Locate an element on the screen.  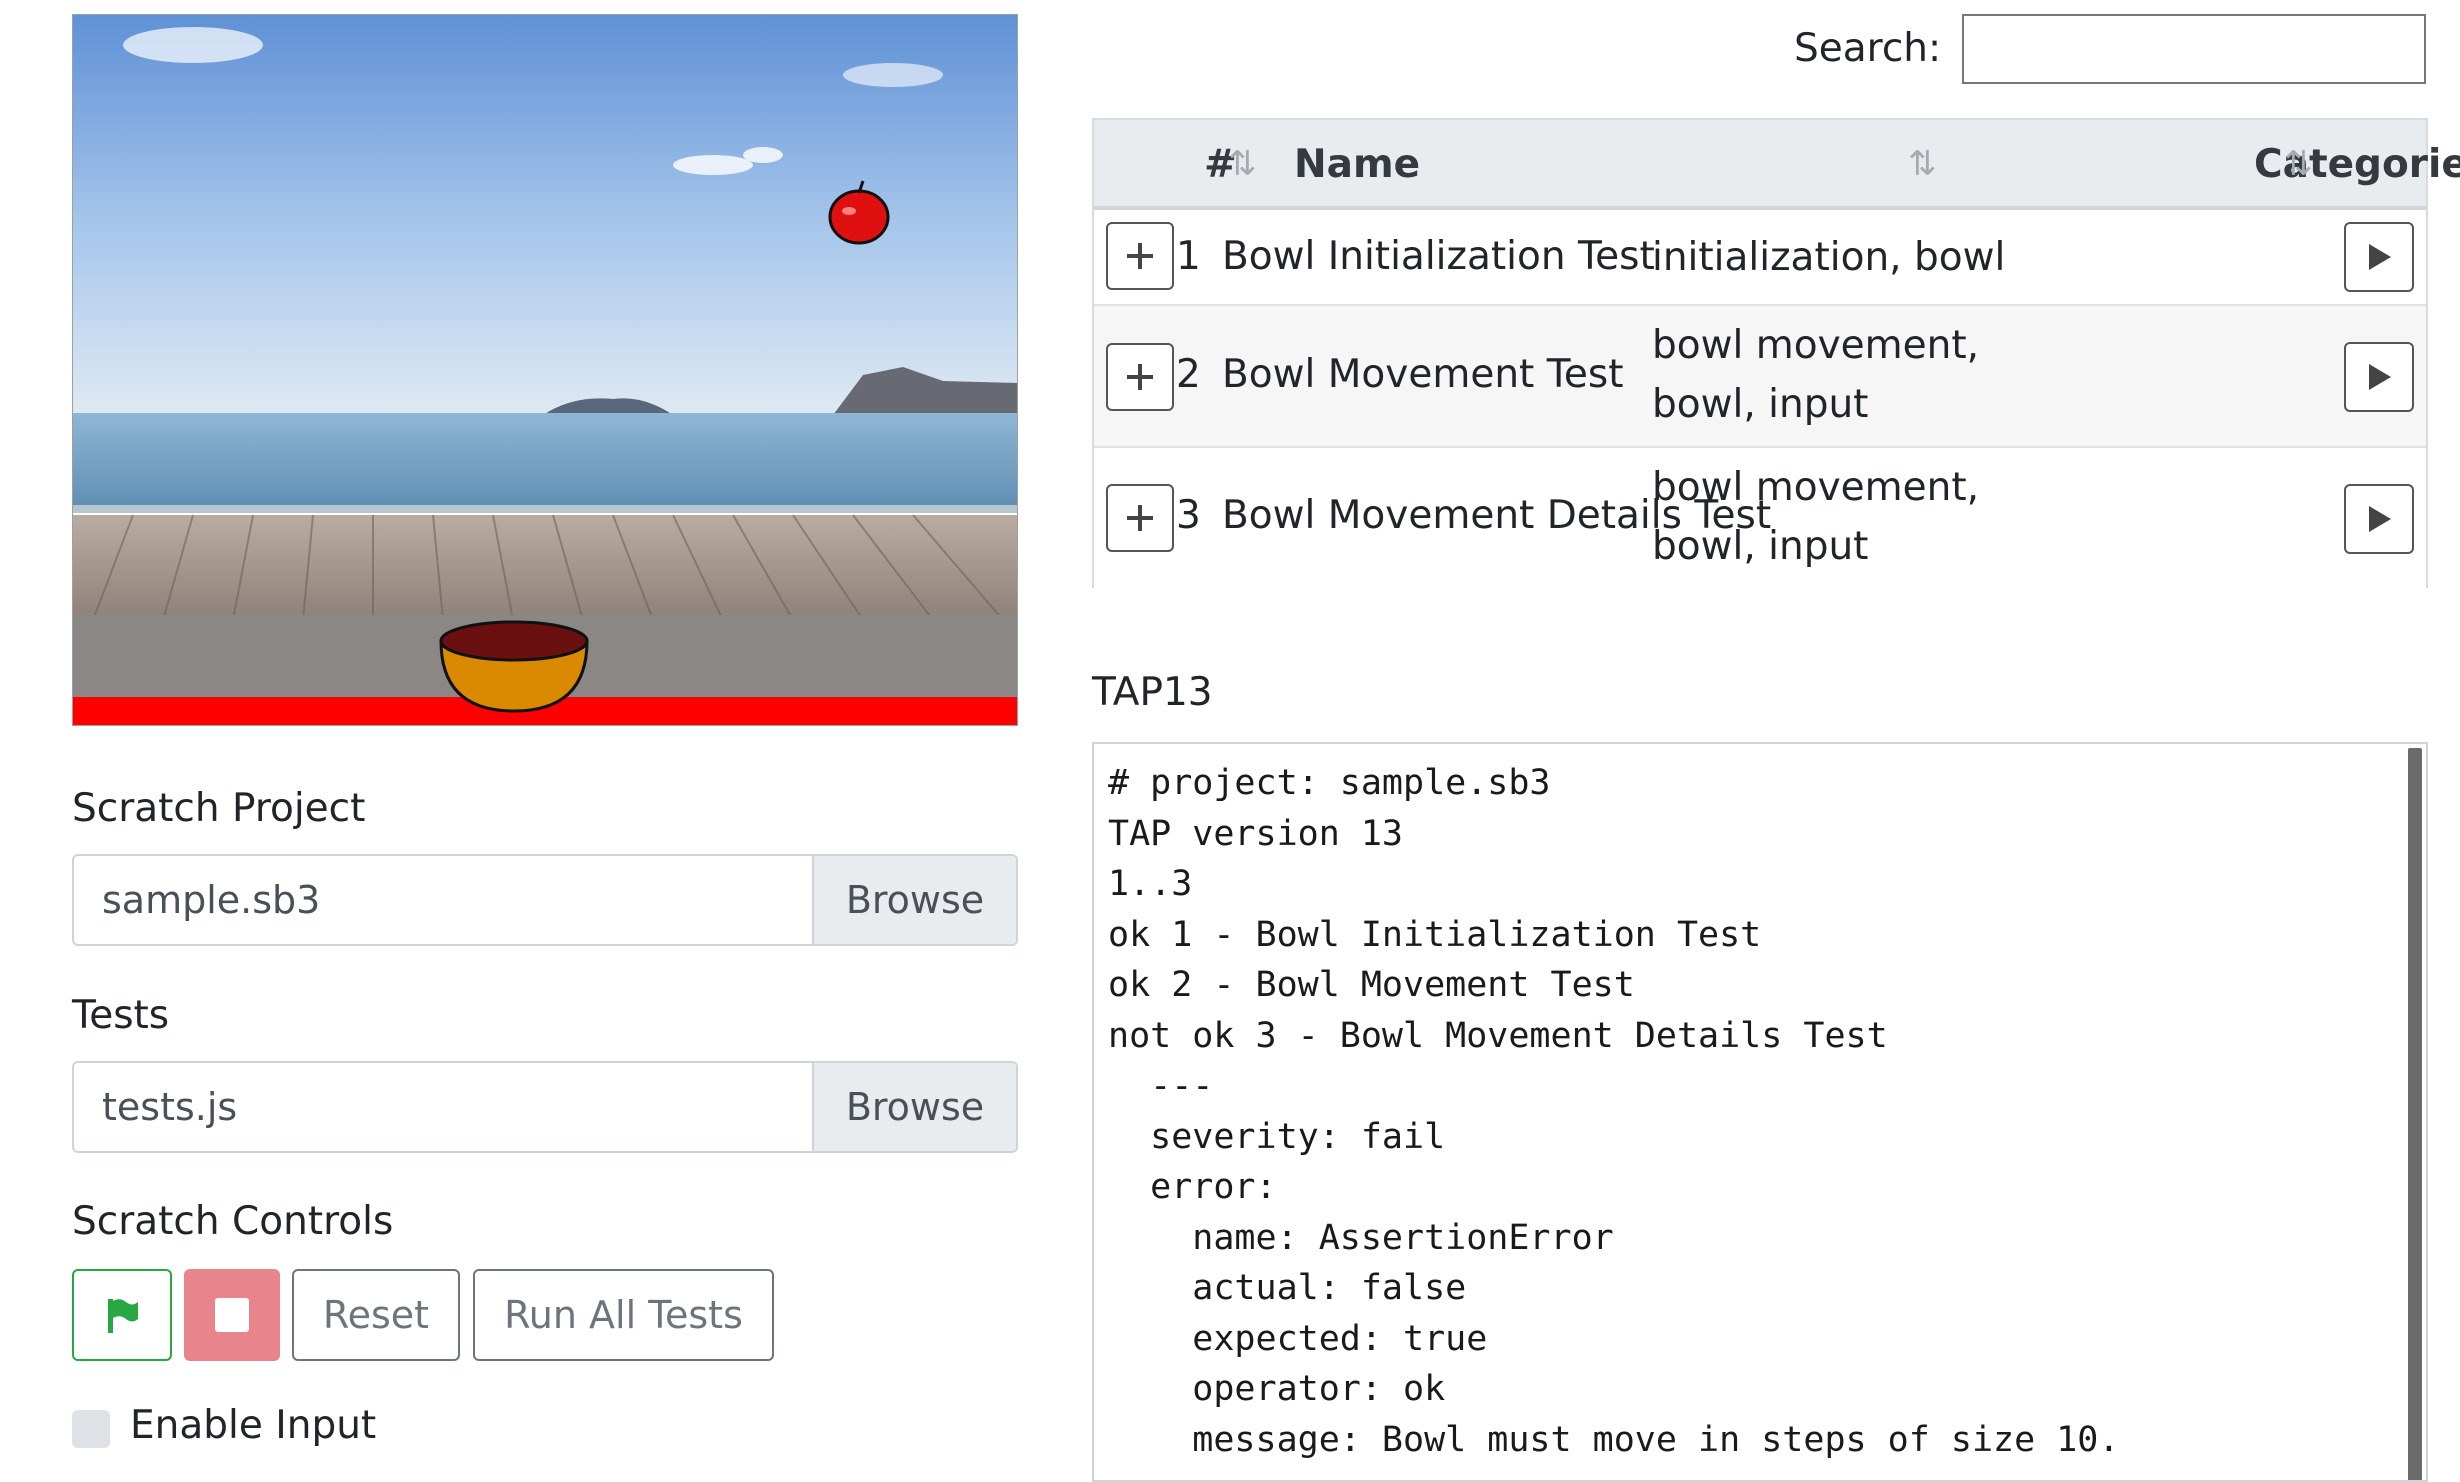
tap-line: ok 1 - Bowl Initialization Test is located at coordinates (1435, 934).